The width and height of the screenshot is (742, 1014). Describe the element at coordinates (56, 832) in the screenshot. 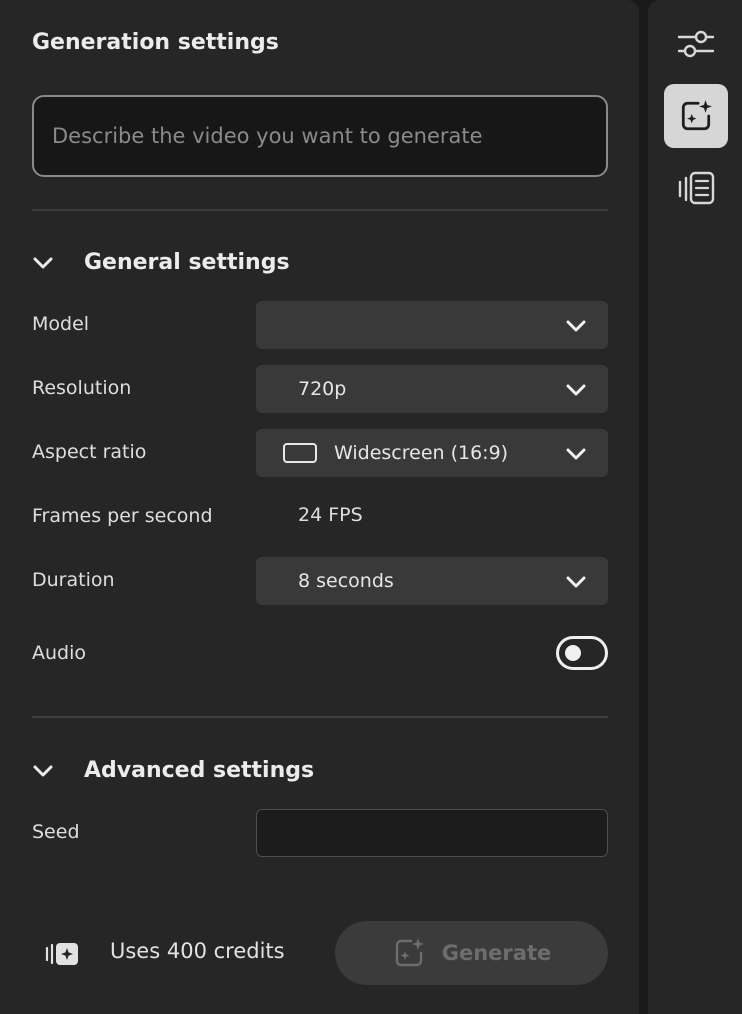

I see `seed-label: Seed` at that location.